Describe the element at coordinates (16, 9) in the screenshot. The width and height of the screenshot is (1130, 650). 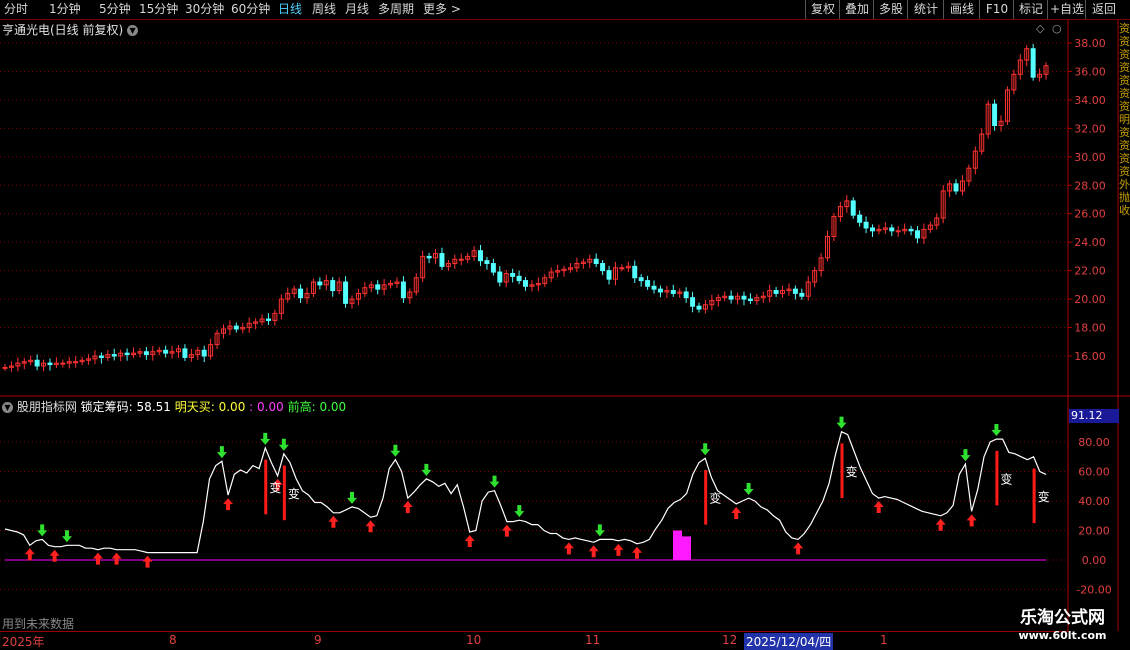
I see `period-intraday: 分时` at that location.